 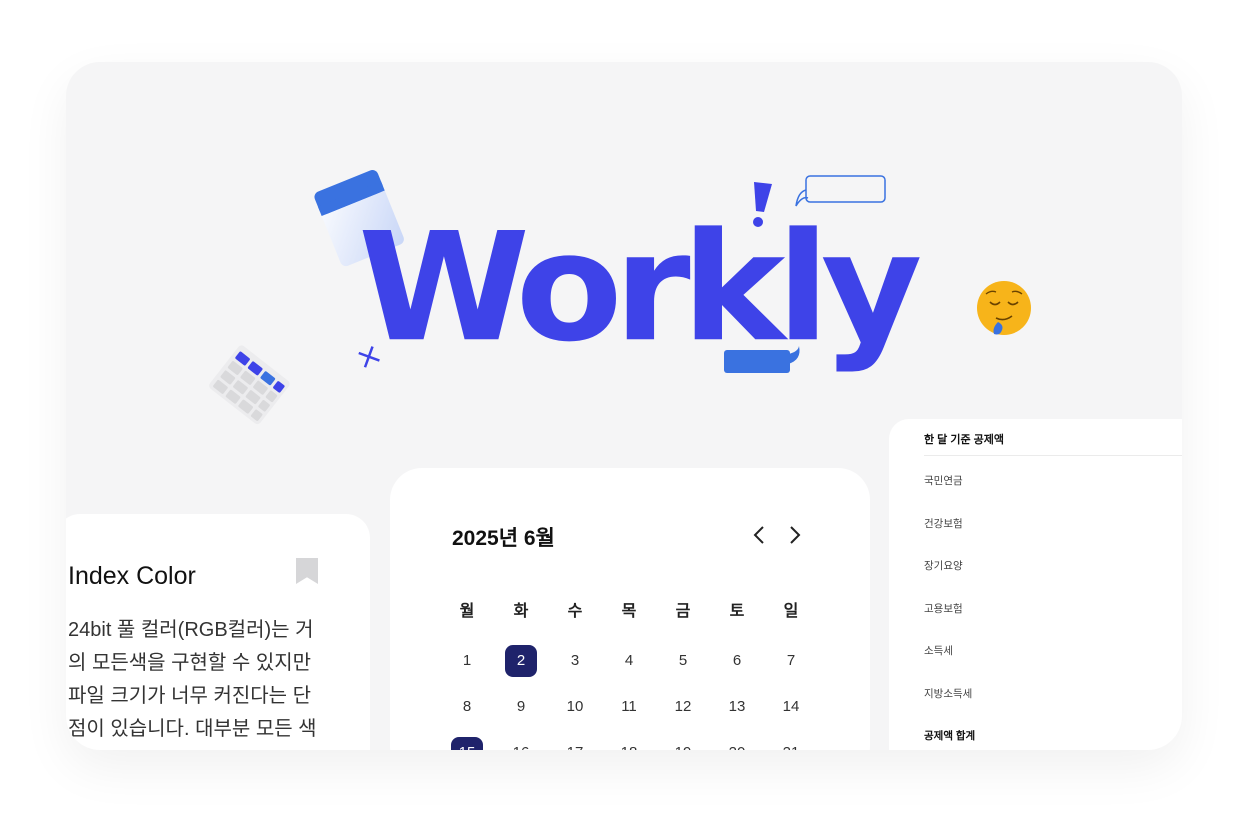 What do you see at coordinates (794, 535) in the screenshot?
I see `chevron-right-icon` at bounding box center [794, 535].